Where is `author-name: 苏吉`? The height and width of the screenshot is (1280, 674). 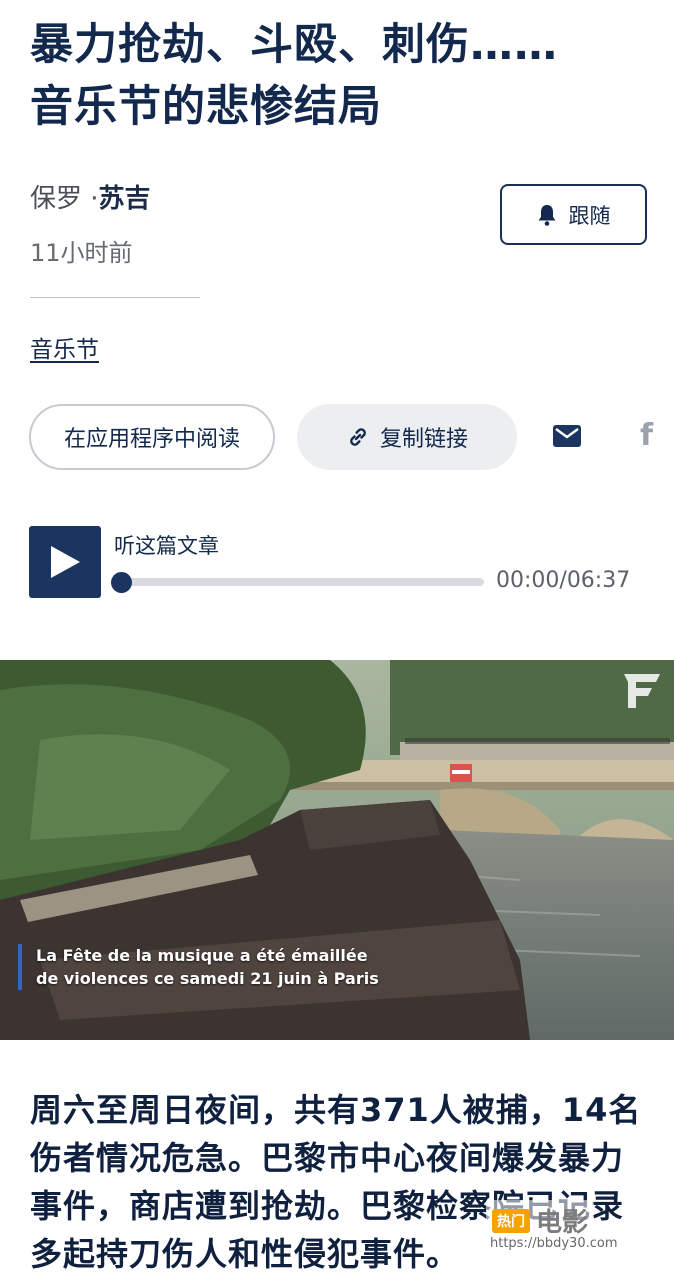 author-name: 苏吉 is located at coordinates (125, 199).